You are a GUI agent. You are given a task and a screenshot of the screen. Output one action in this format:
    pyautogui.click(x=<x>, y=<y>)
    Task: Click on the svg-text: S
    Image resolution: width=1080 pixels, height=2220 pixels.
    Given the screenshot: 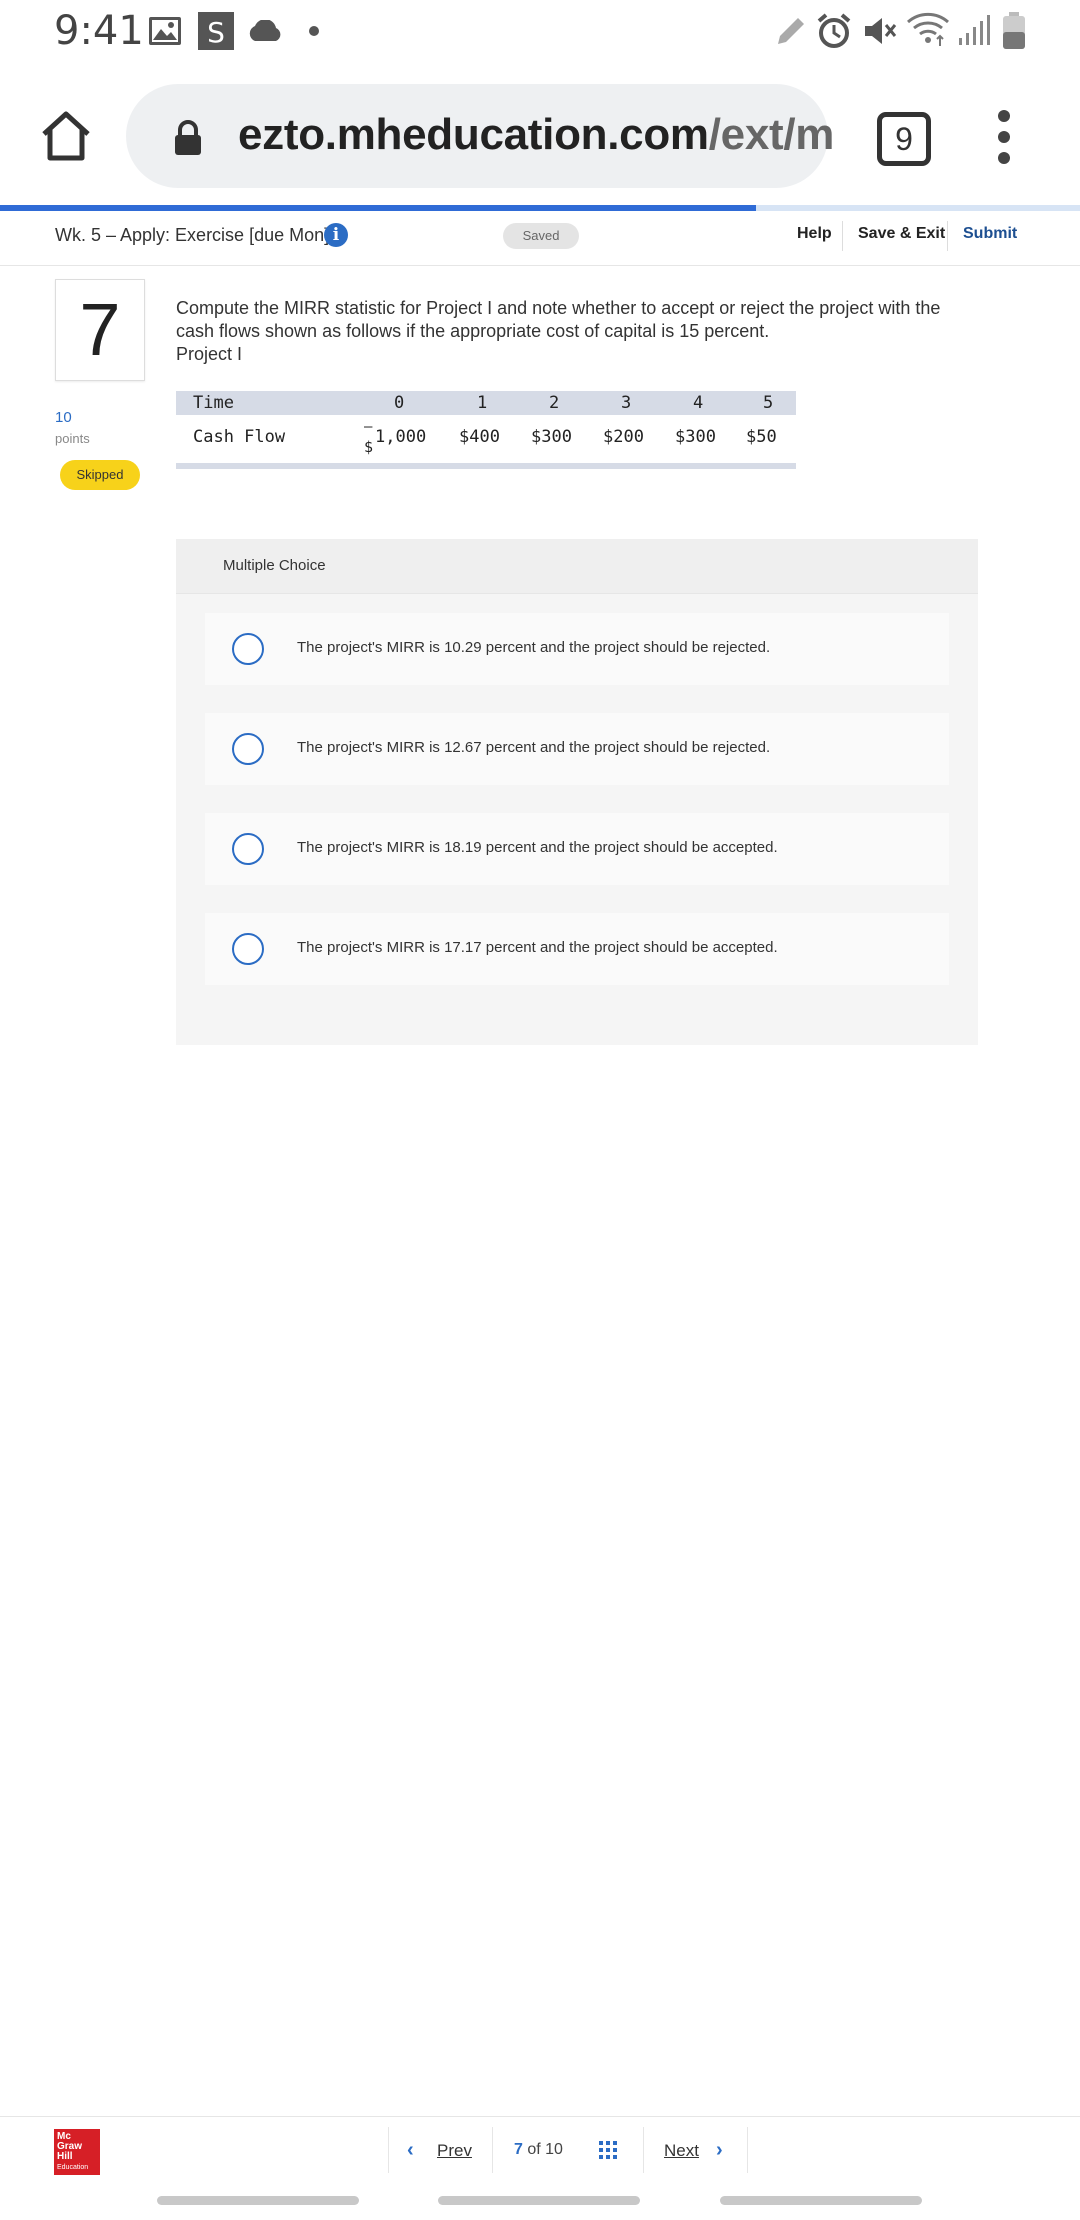 What is the action you would take?
    pyautogui.click(x=216, y=32)
    